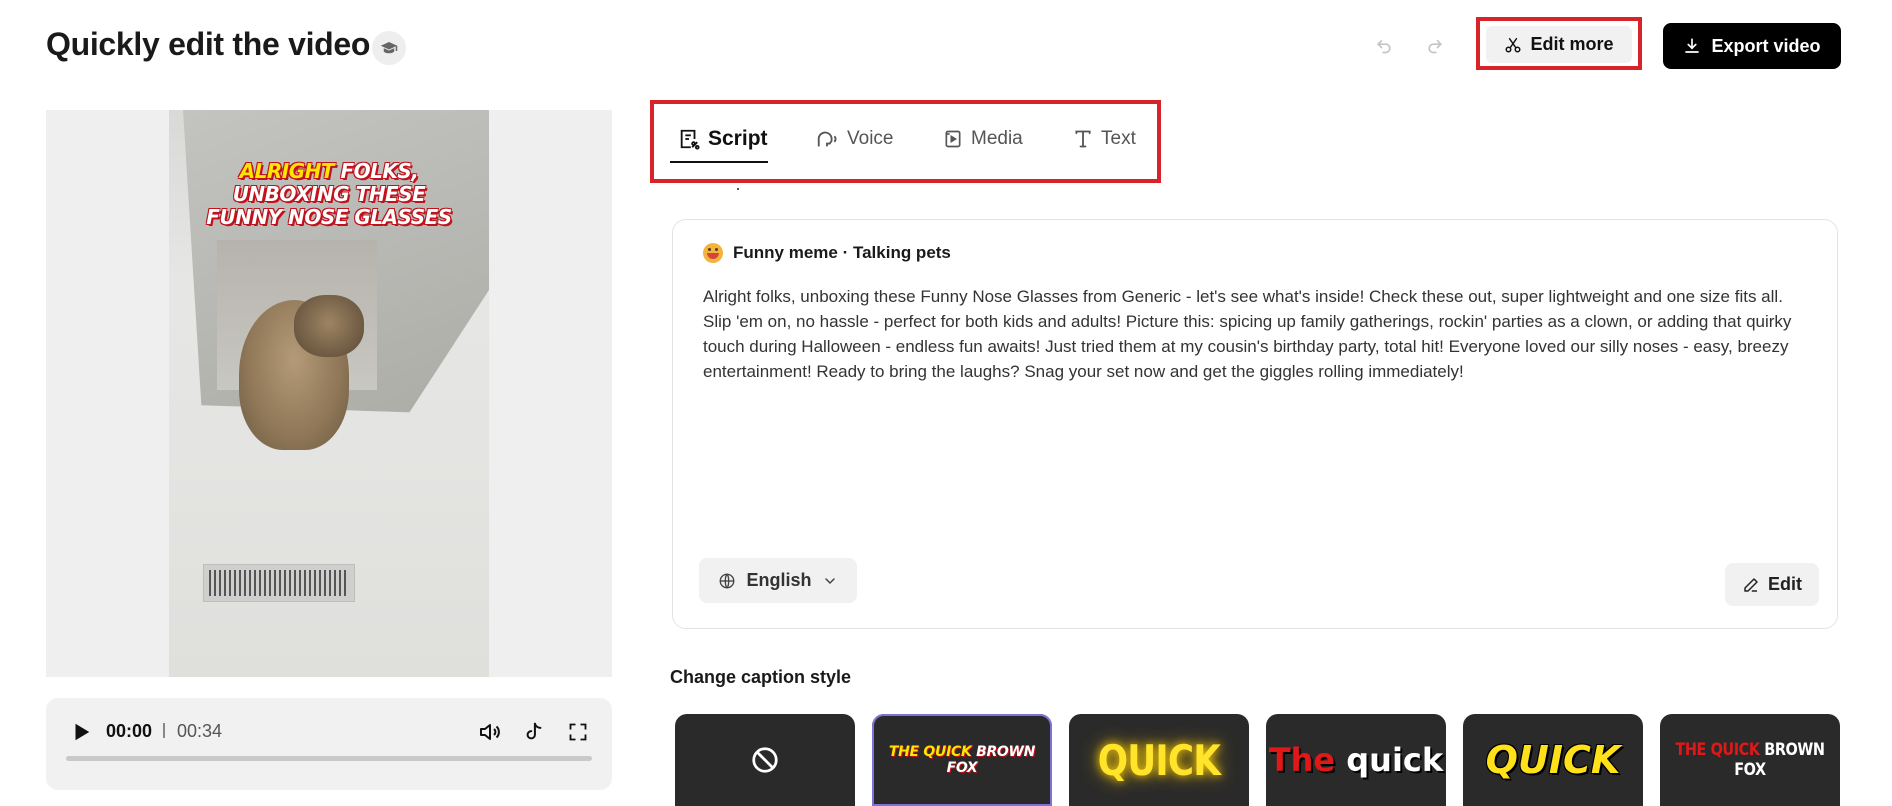  I want to click on fullscreen-icon, so click(578, 732).